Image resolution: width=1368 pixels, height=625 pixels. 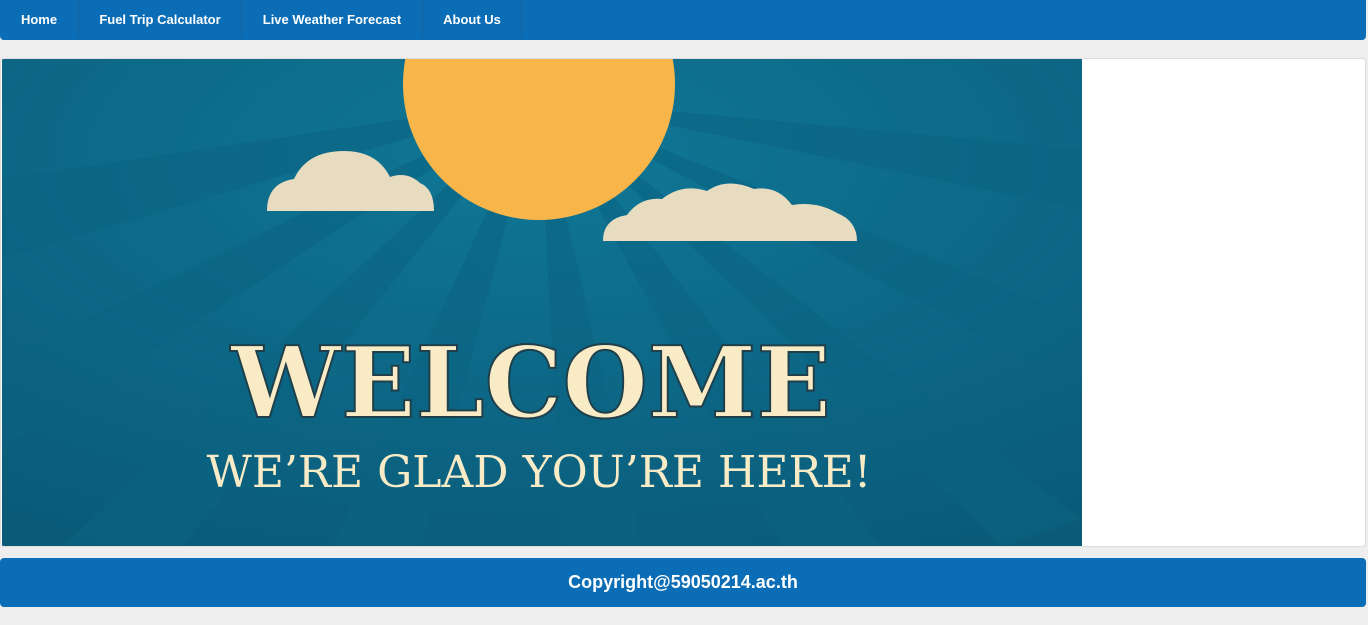 I want to click on nav-item-label: Fuel Trip Calculator, so click(x=160, y=19).